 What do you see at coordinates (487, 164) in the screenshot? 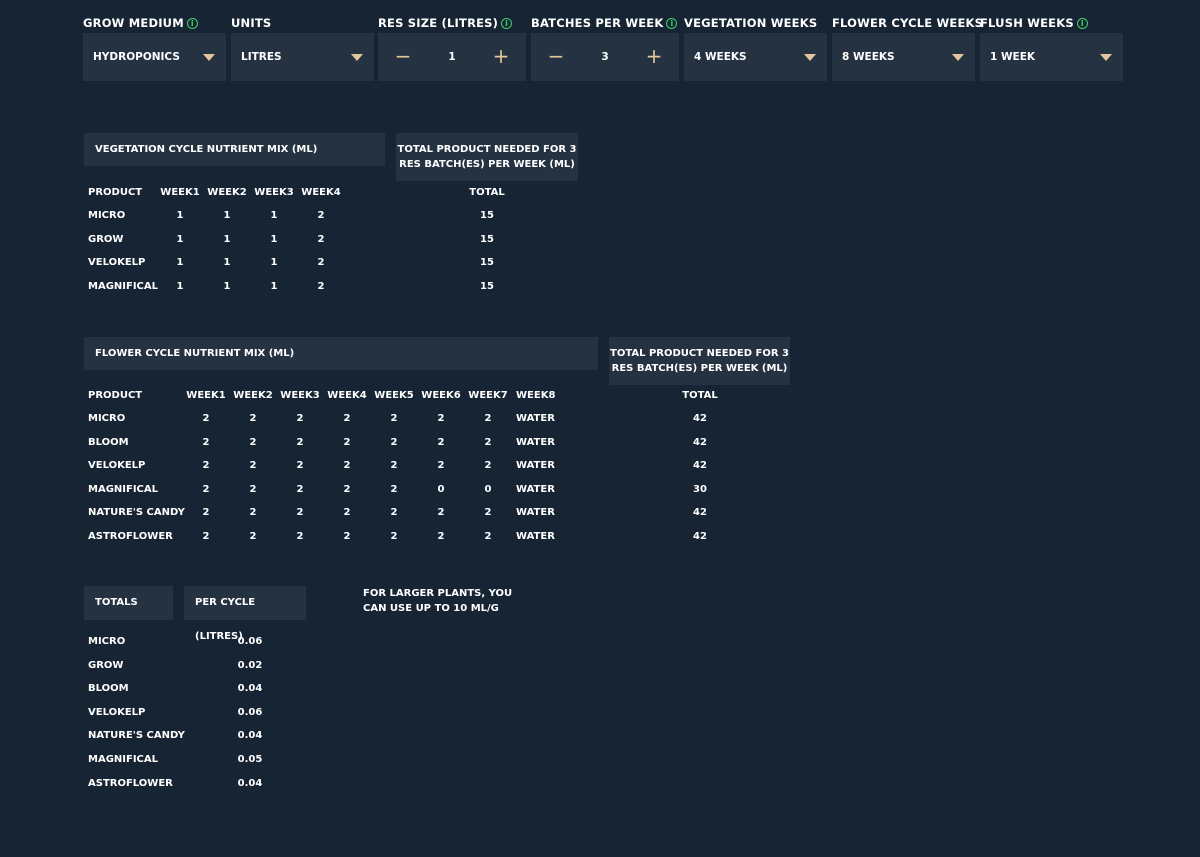
I see `vegetation-total-title-line2: RES BATCH(ES) PER WEEK (ML)` at bounding box center [487, 164].